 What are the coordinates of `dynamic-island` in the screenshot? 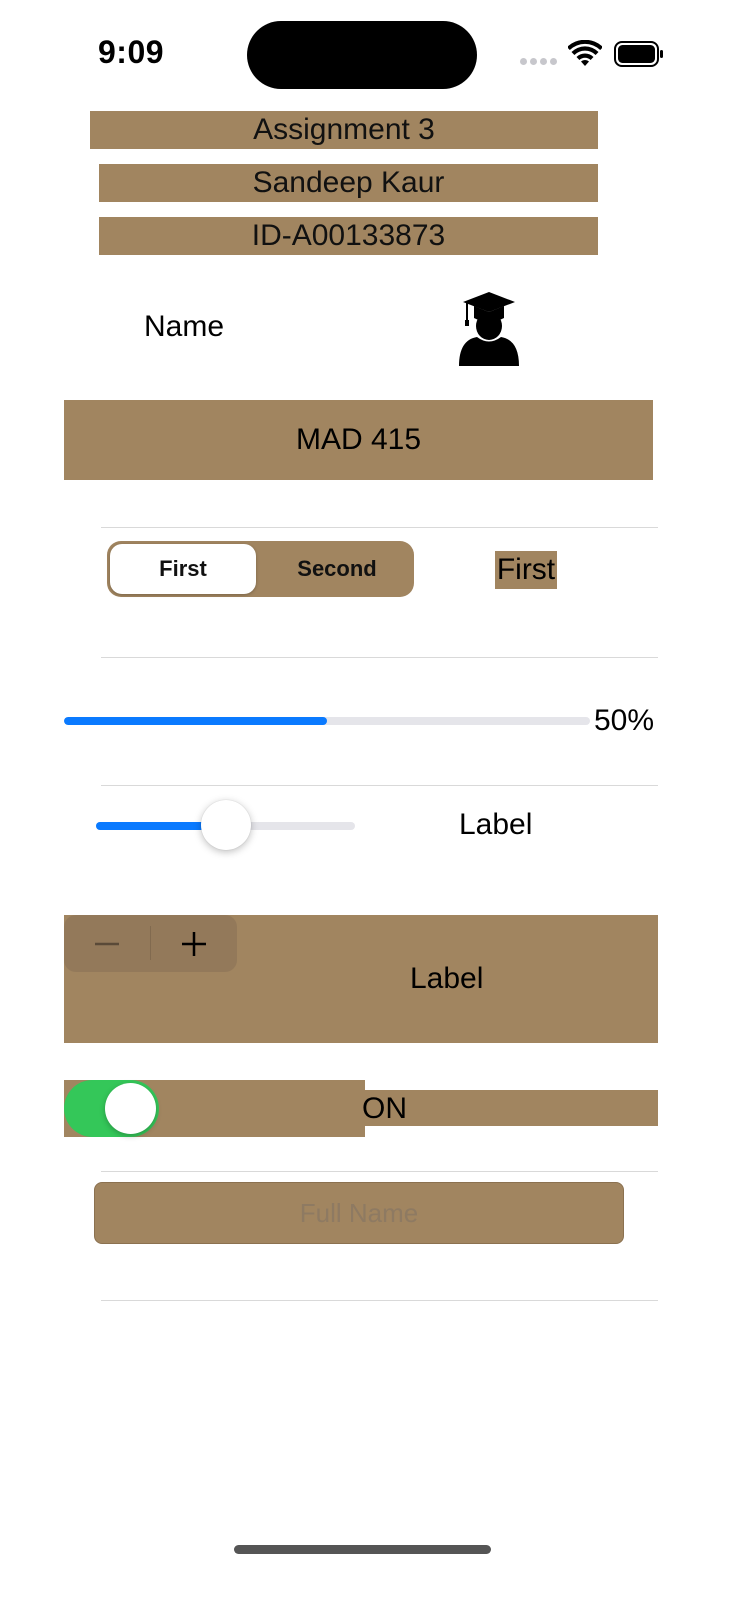 It's located at (362, 55).